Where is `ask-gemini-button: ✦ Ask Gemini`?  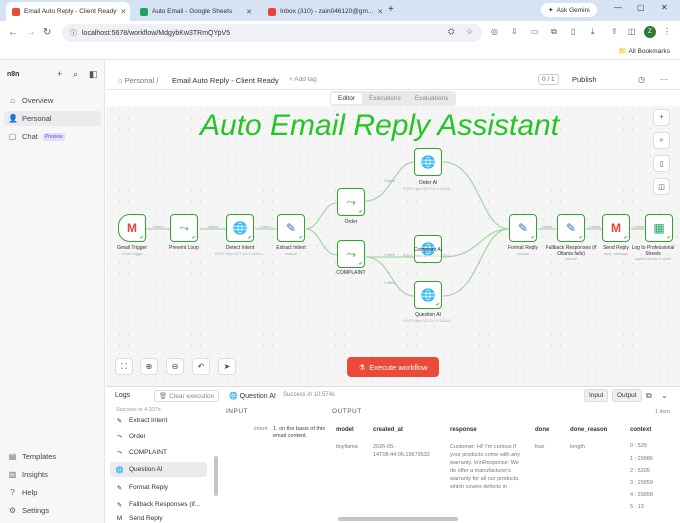
ask-gemini-button: ✦ Ask Gemini is located at coordinates (569, 10).